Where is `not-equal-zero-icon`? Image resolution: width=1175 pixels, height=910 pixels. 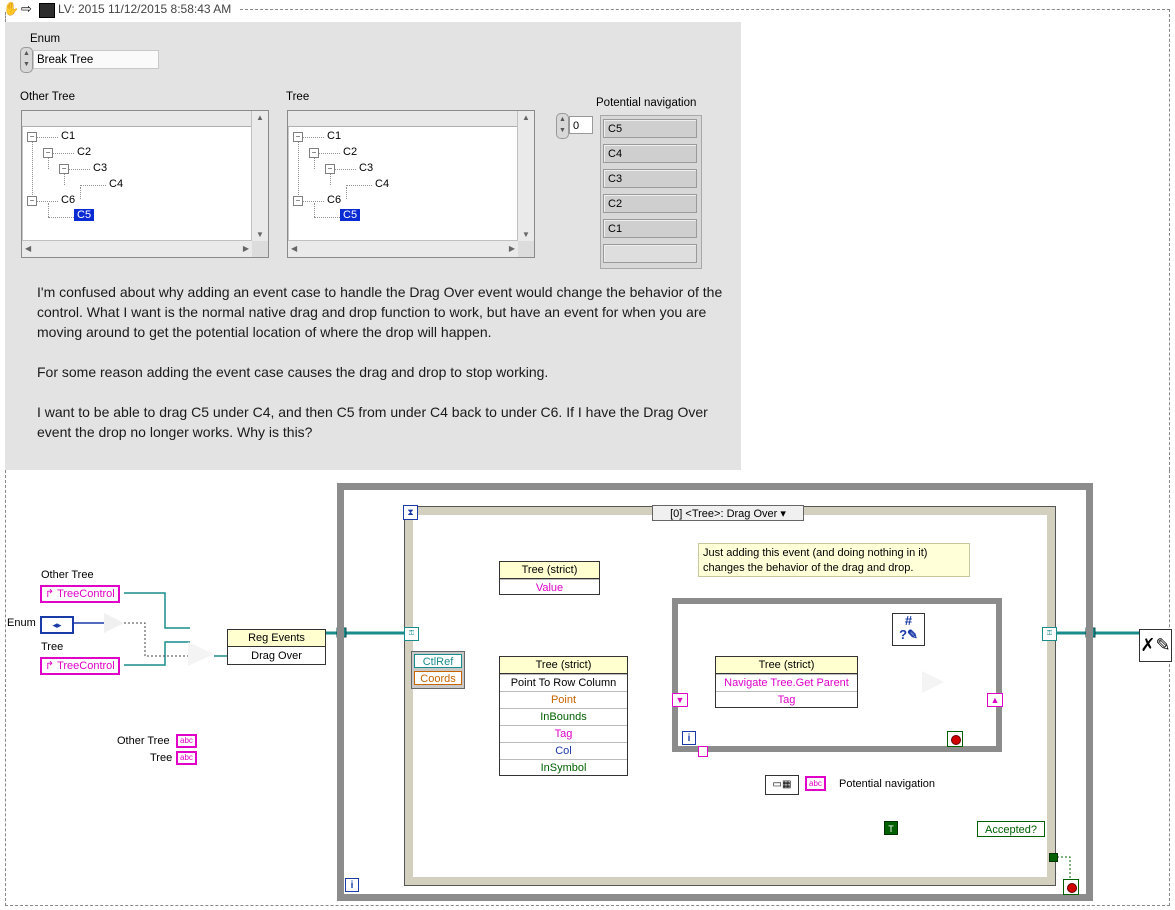 not-equal-zero-icon is located at coordinates (114, 623).